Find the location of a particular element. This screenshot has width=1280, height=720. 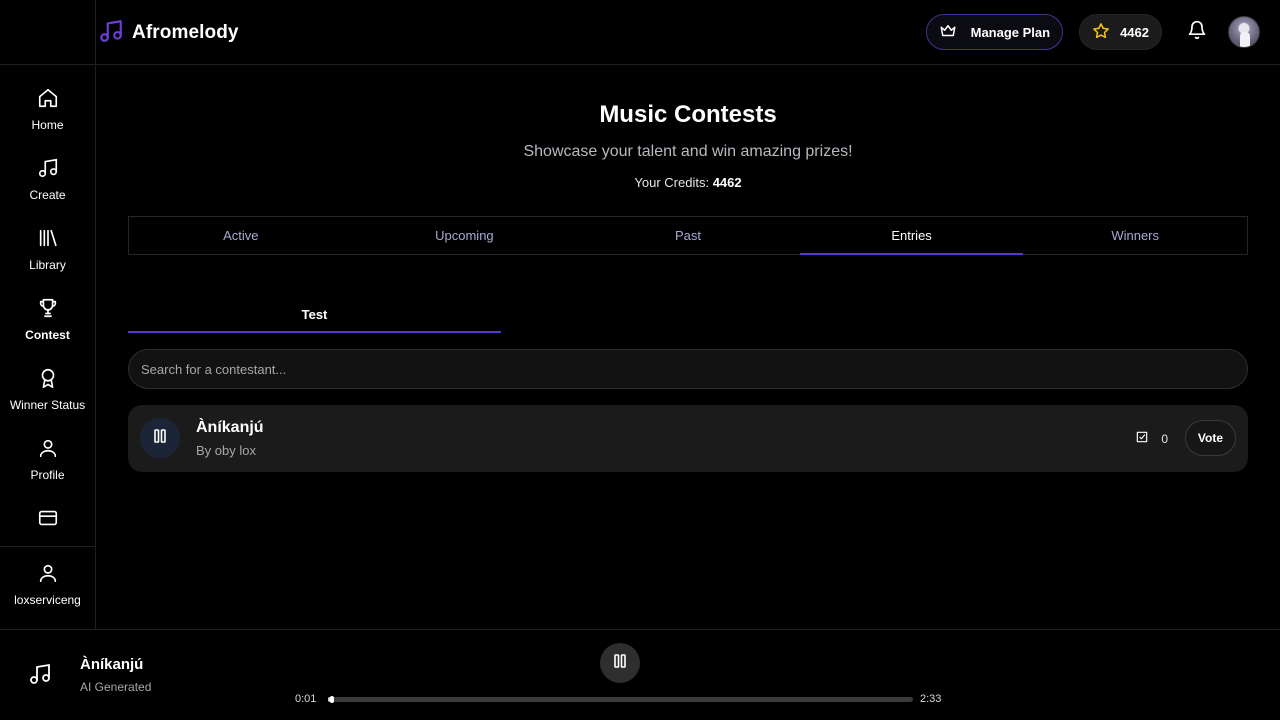

sidebar-item-create: Create is located at coordinates (47, 186).